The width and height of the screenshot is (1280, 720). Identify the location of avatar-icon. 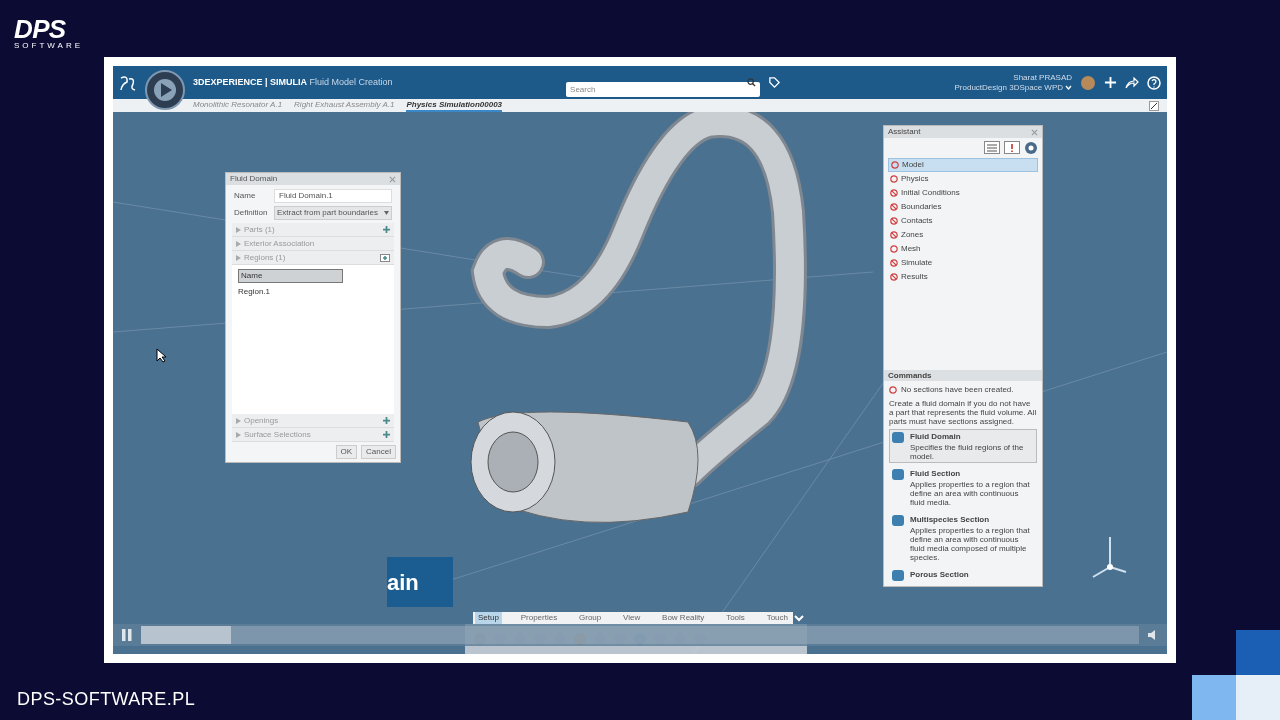
(1088, 82).